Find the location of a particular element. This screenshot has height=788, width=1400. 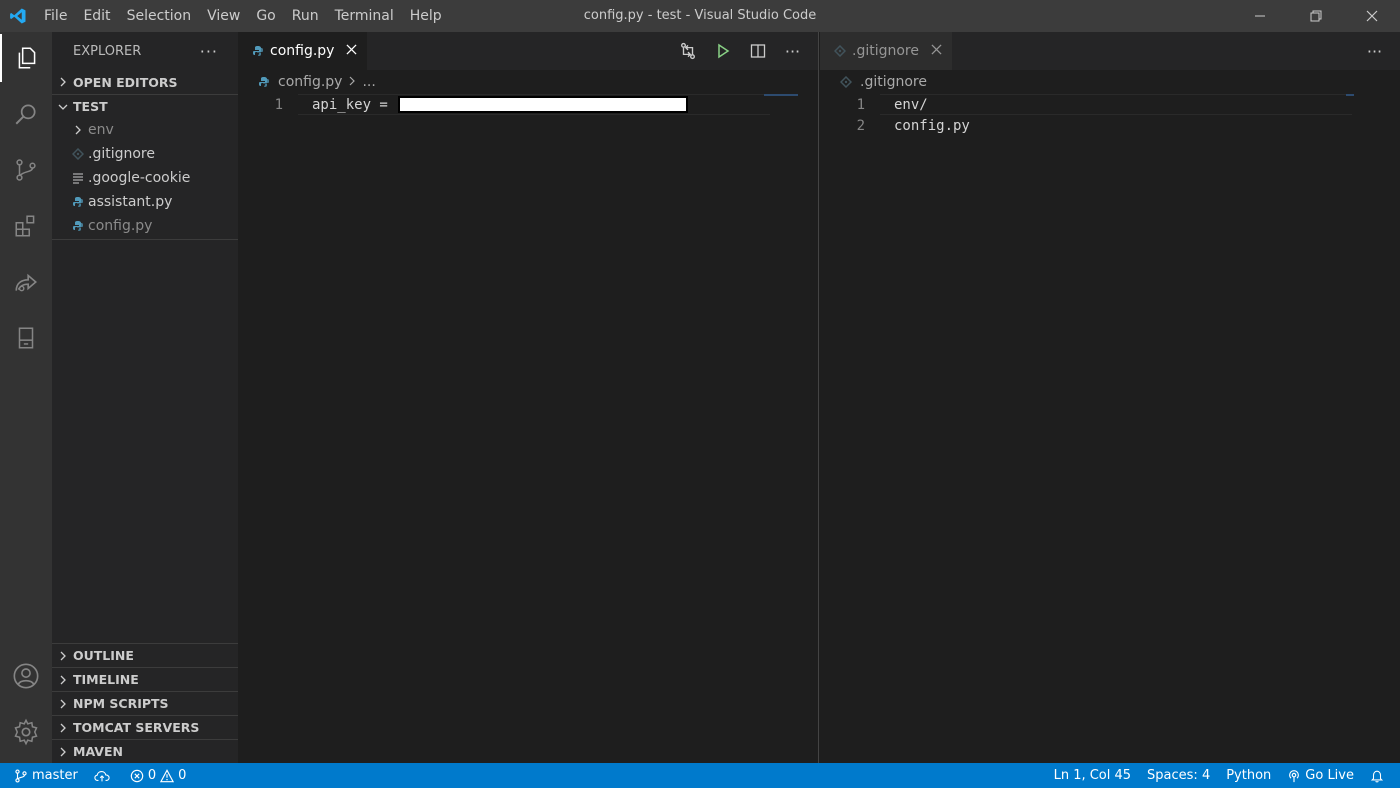

search-icon is located at coordinates (26, 114).